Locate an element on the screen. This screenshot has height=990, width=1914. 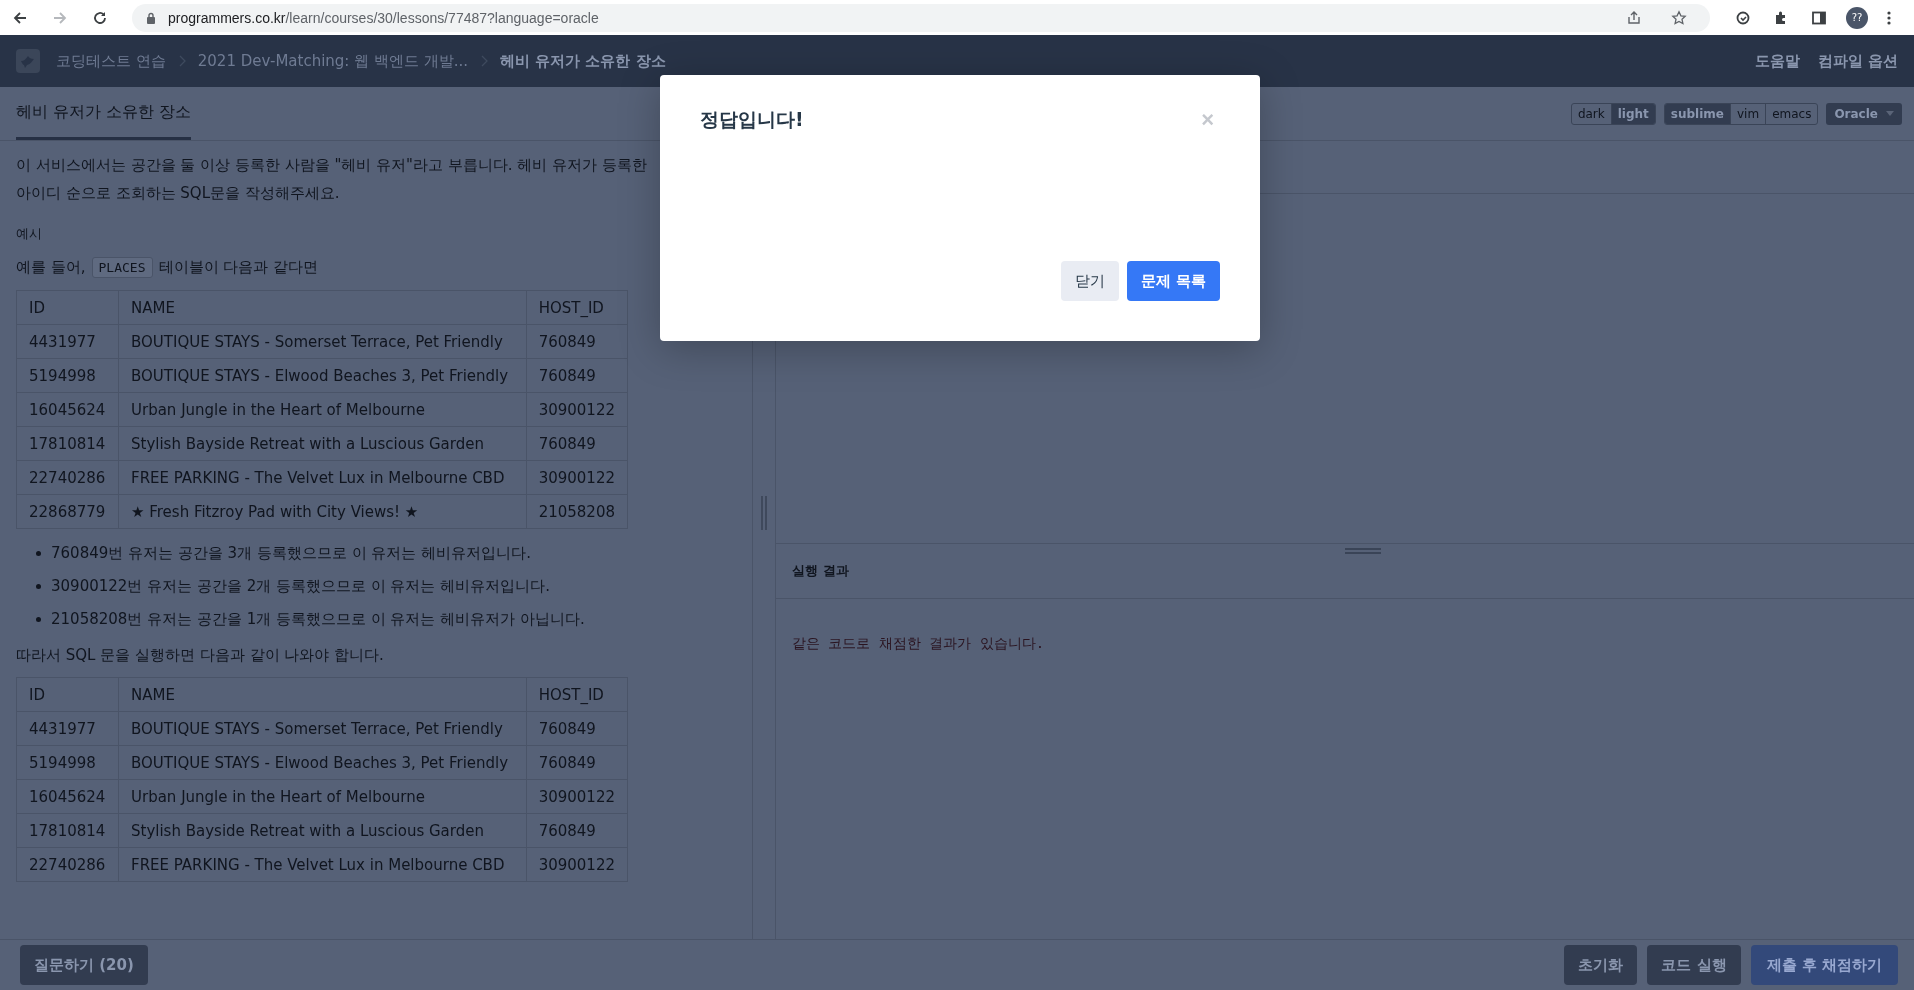
intro-text: 예를 들어, is located at coordinates (51, 267).